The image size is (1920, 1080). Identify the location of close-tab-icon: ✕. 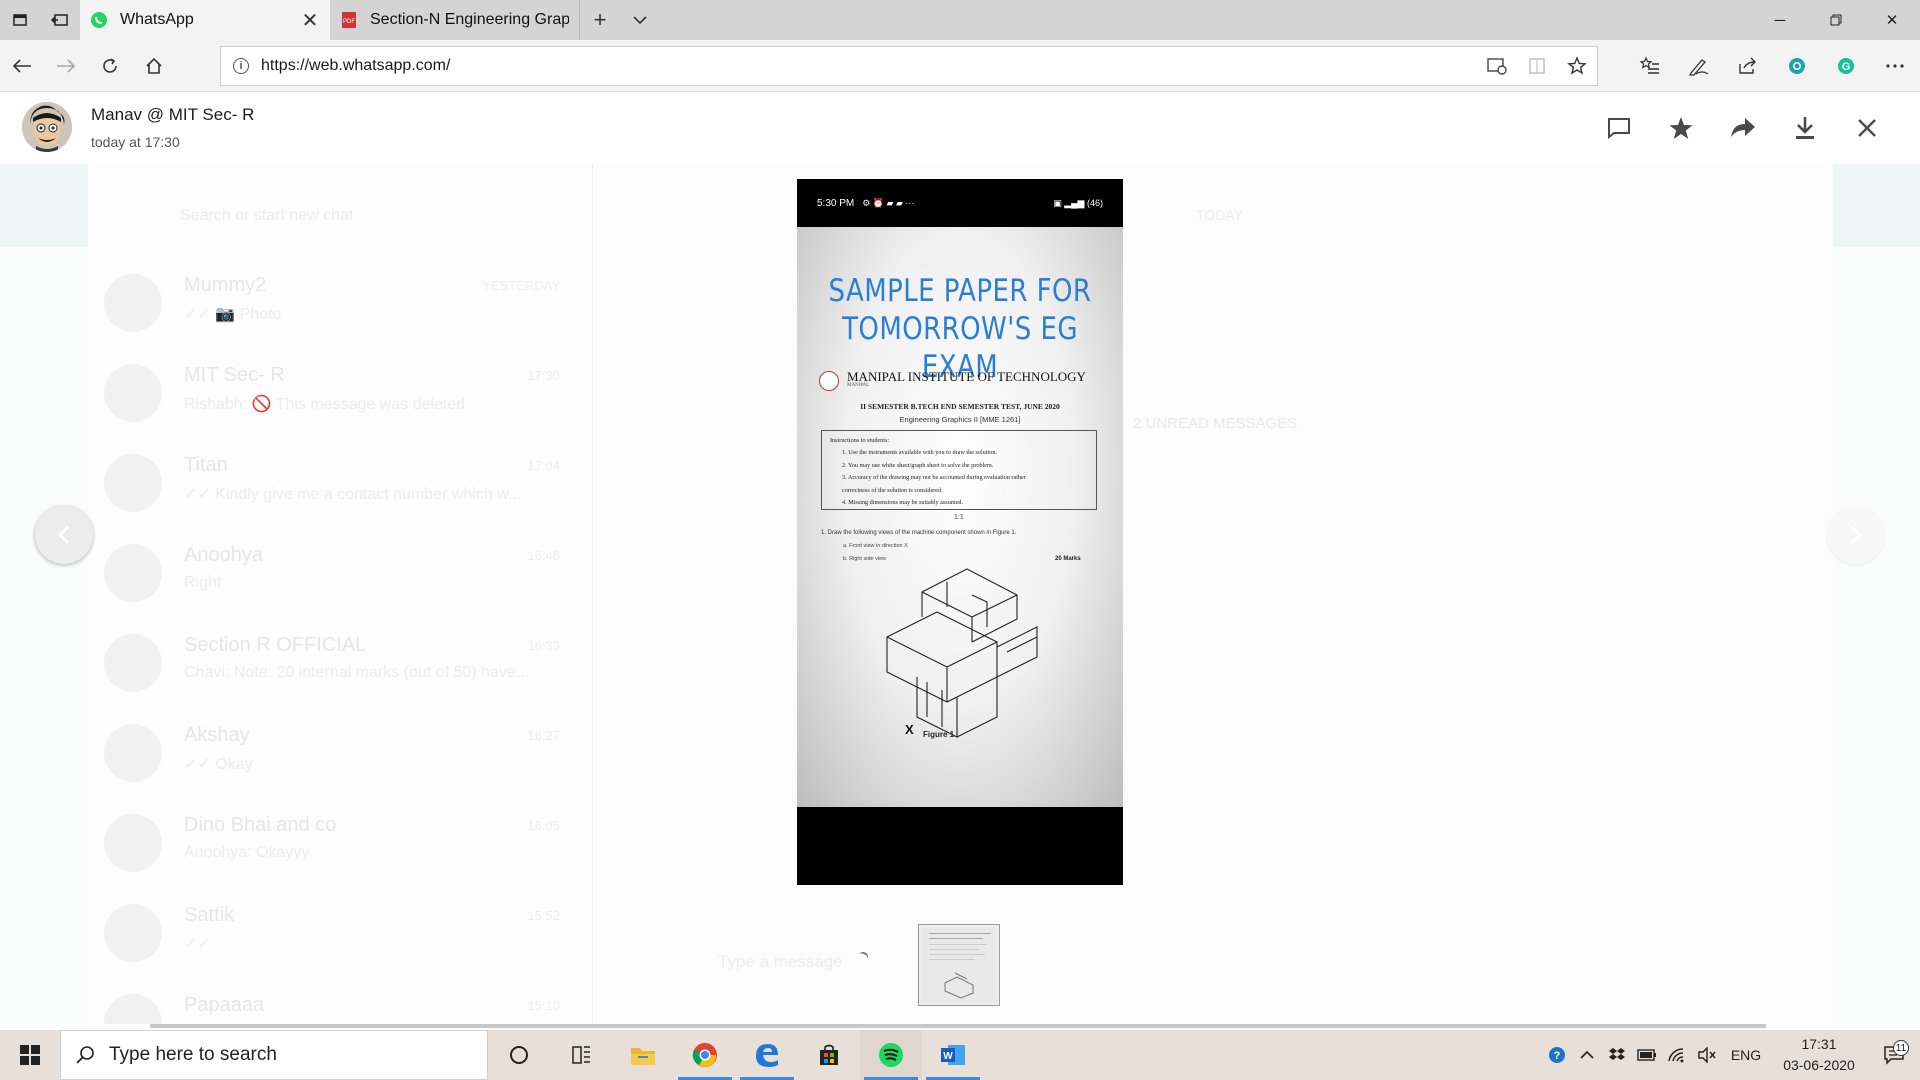
(310, 20).